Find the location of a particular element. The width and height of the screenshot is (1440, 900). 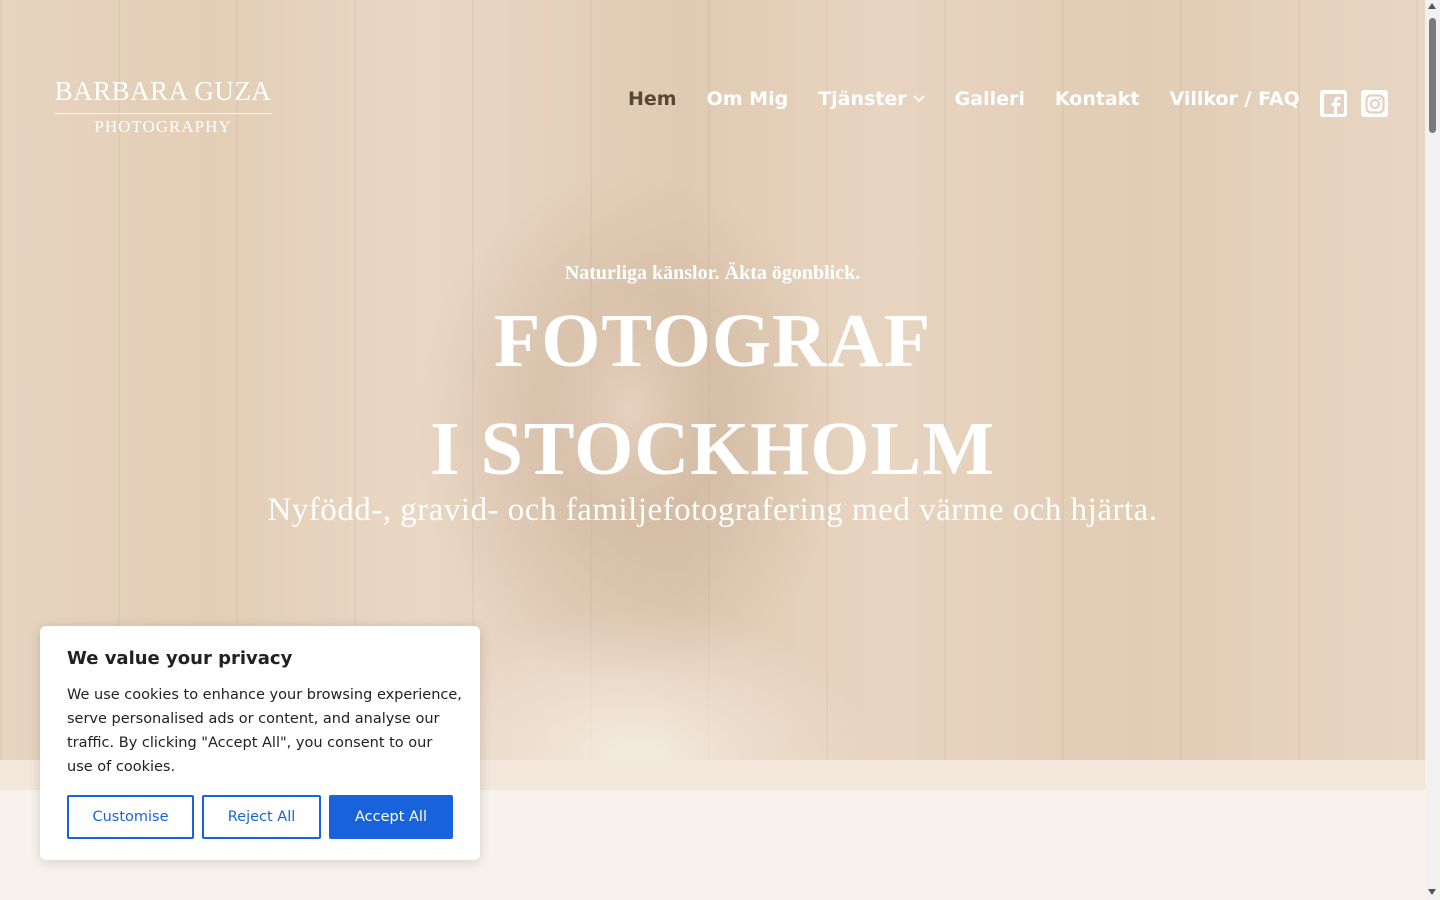

customise-button: Customise is located at coordinates (130, 817).